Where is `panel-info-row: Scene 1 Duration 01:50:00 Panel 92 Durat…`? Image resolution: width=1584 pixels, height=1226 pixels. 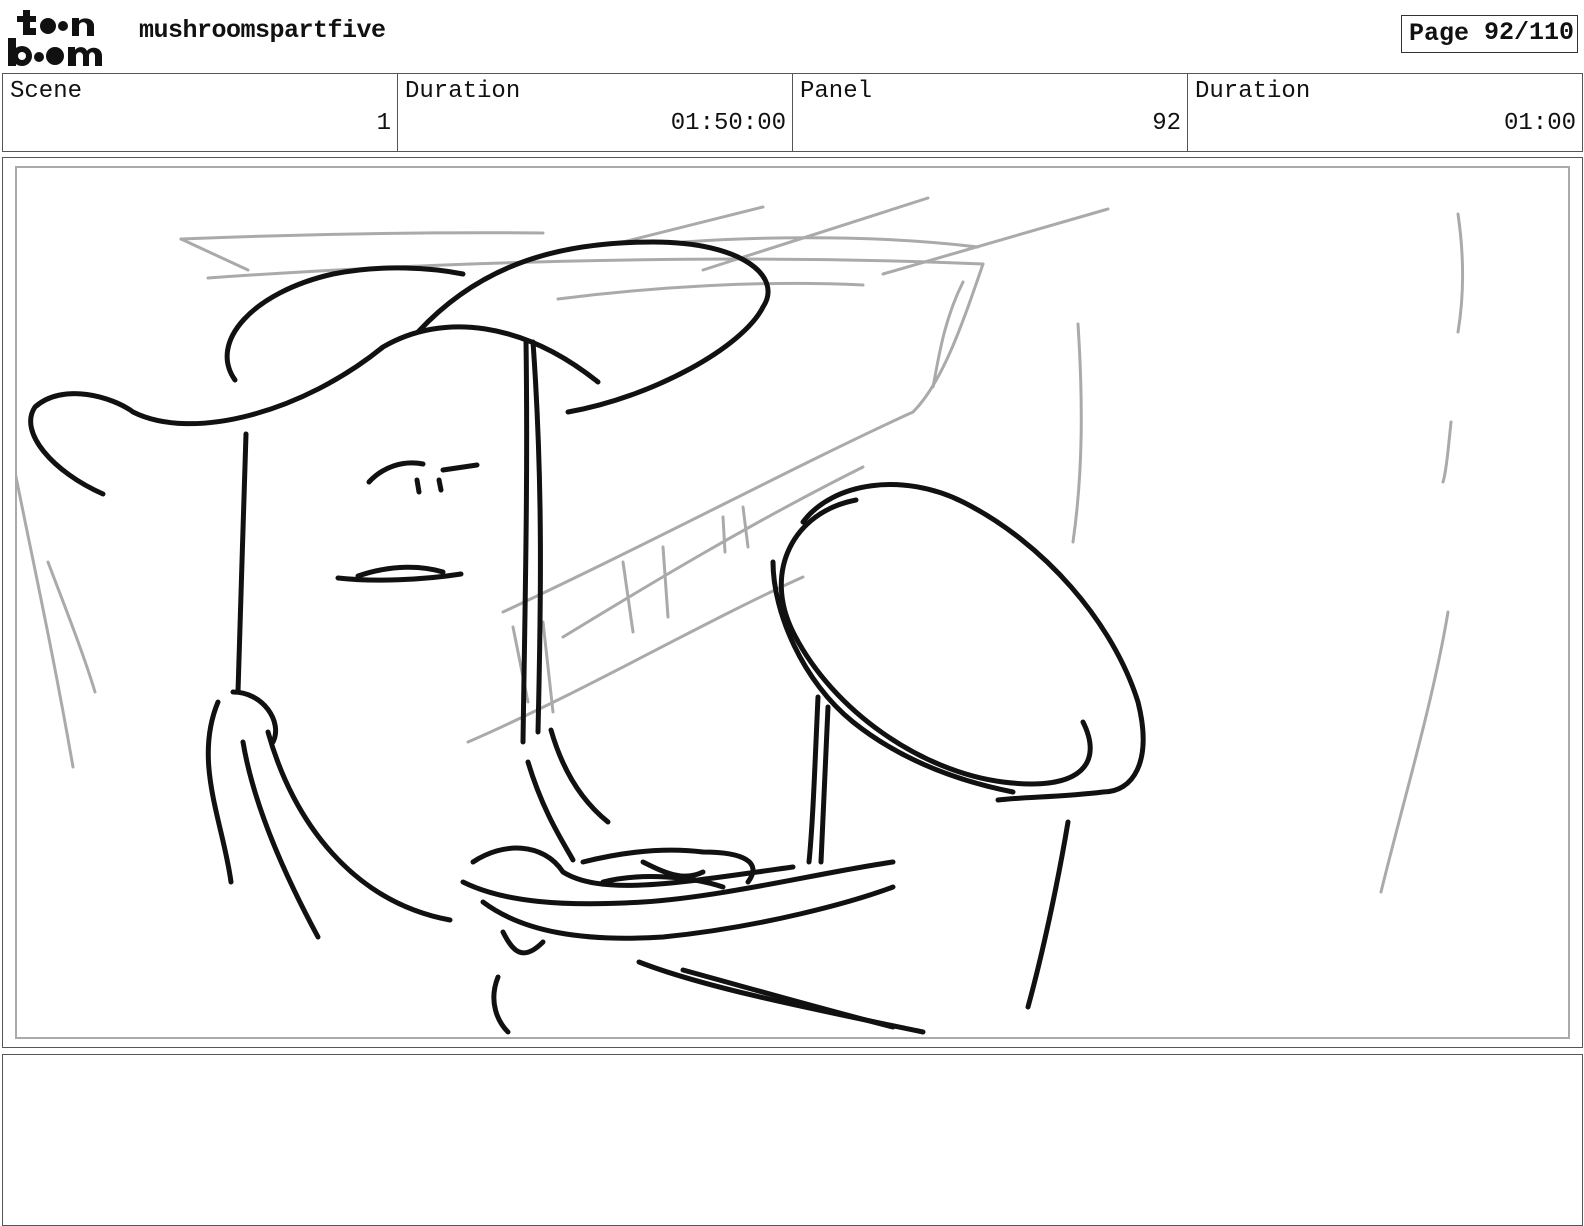
panel-info-row: Scene 1 Duration 01:50:00 Panel 92 Durat… is located at coordinates (792, 112).